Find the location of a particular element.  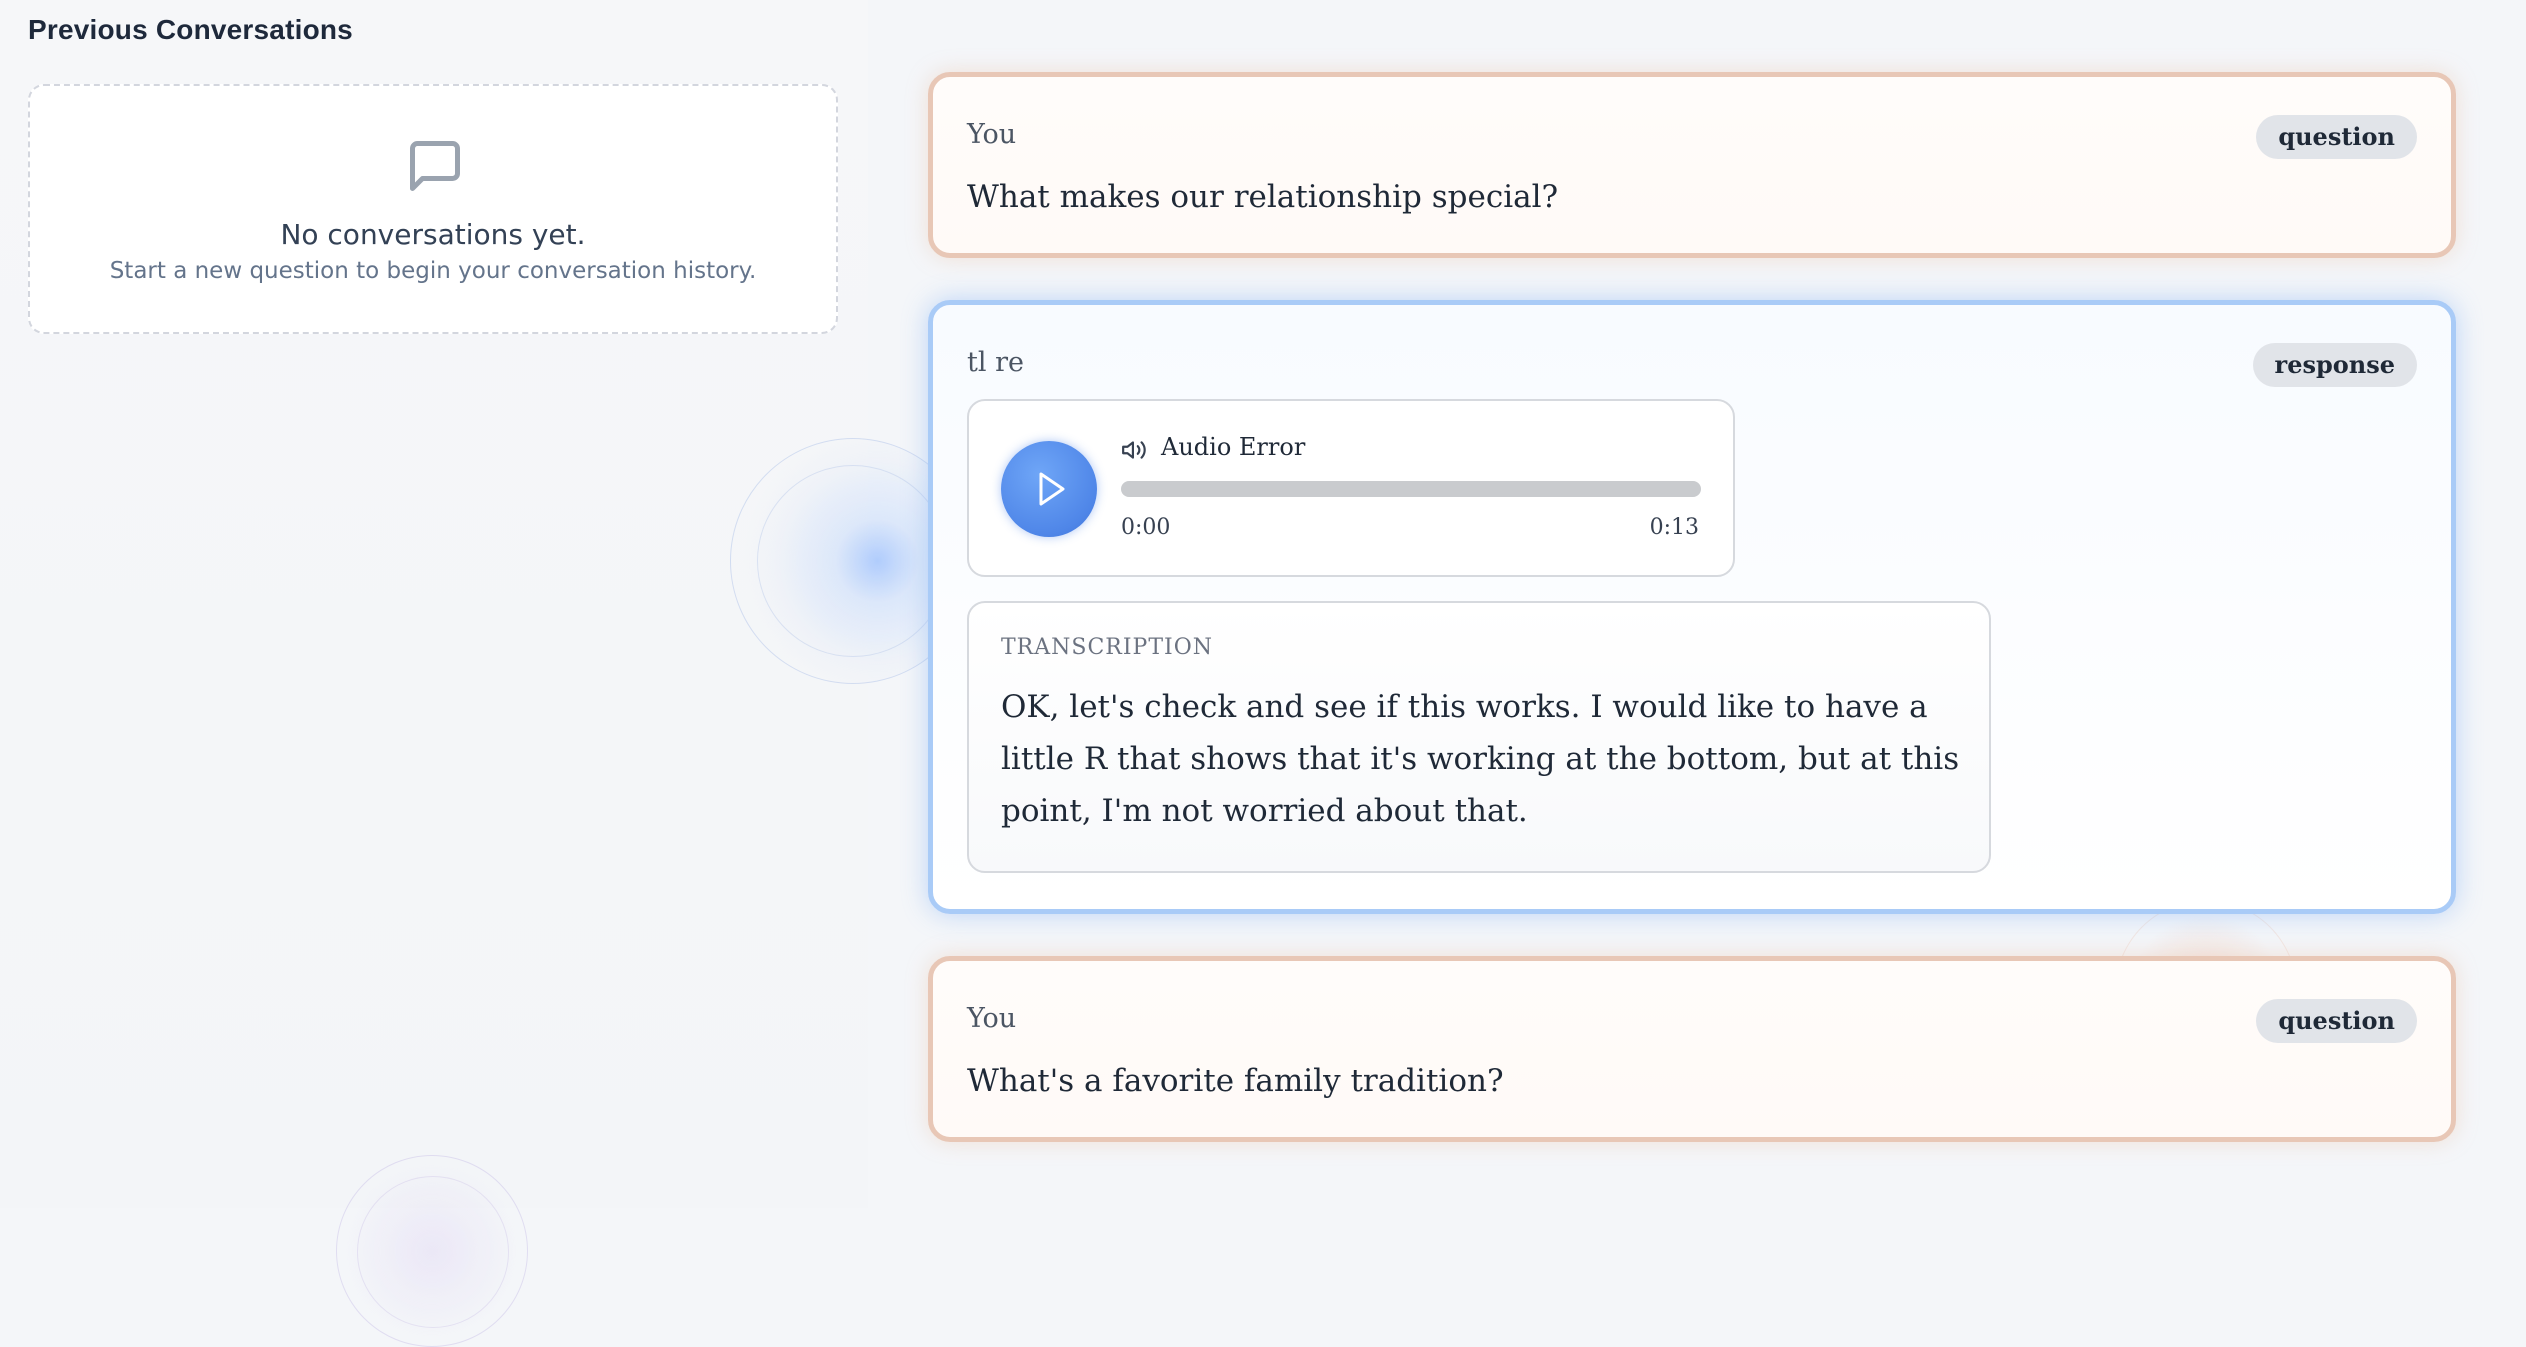

audio-current-time: 0:00 is located at coordinates (1146, 527).